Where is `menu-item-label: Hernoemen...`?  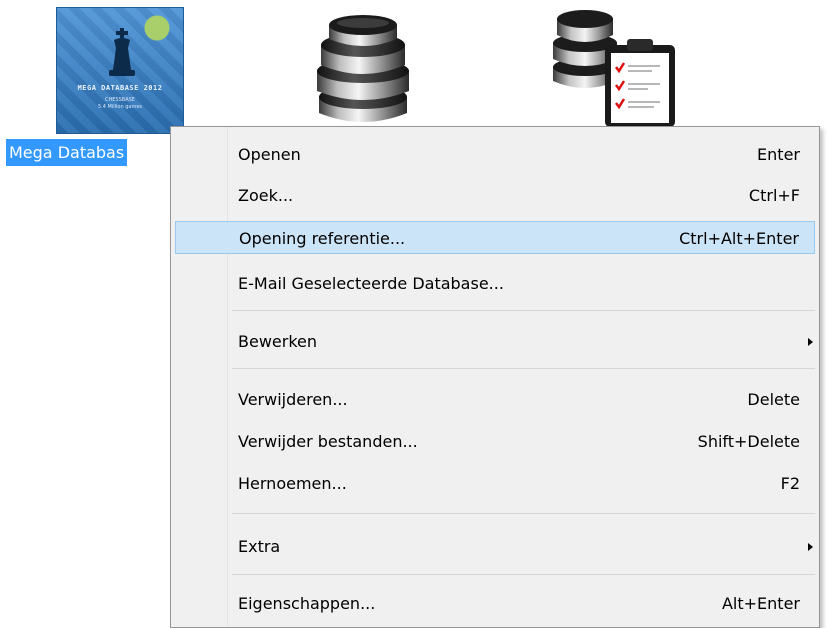
menu-item-label: Hernoemen... is located at coordinates (292, 483).